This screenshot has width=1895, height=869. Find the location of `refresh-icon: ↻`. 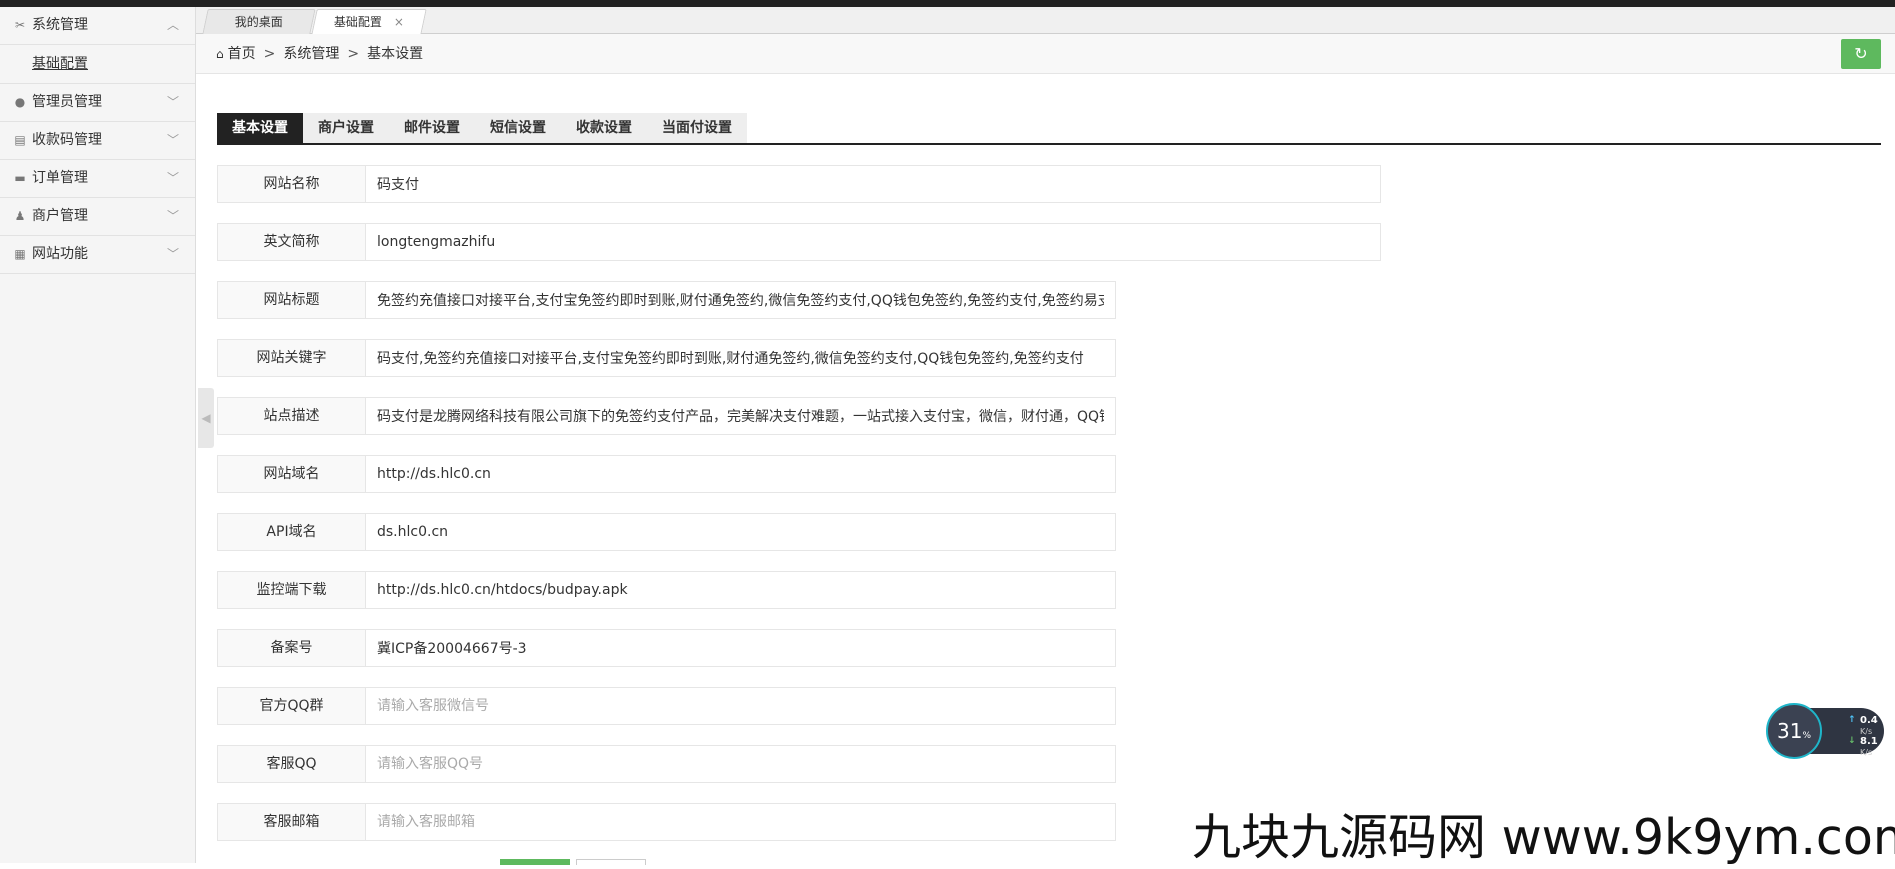

refresh-icon: ↻ is located at coordinates (1861, 53).